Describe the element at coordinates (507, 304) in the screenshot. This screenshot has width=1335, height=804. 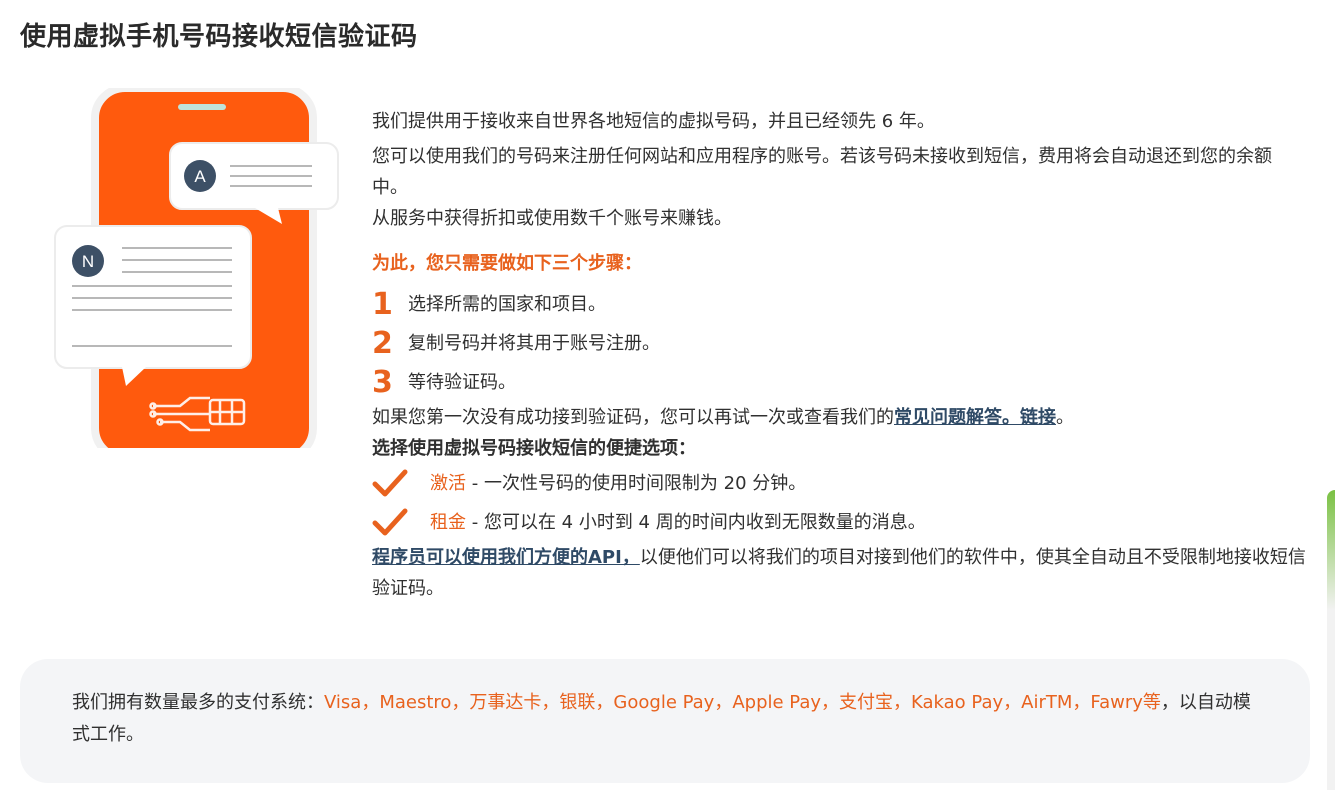
I see `step-text: 选择所需的国家和项目。` at that location.